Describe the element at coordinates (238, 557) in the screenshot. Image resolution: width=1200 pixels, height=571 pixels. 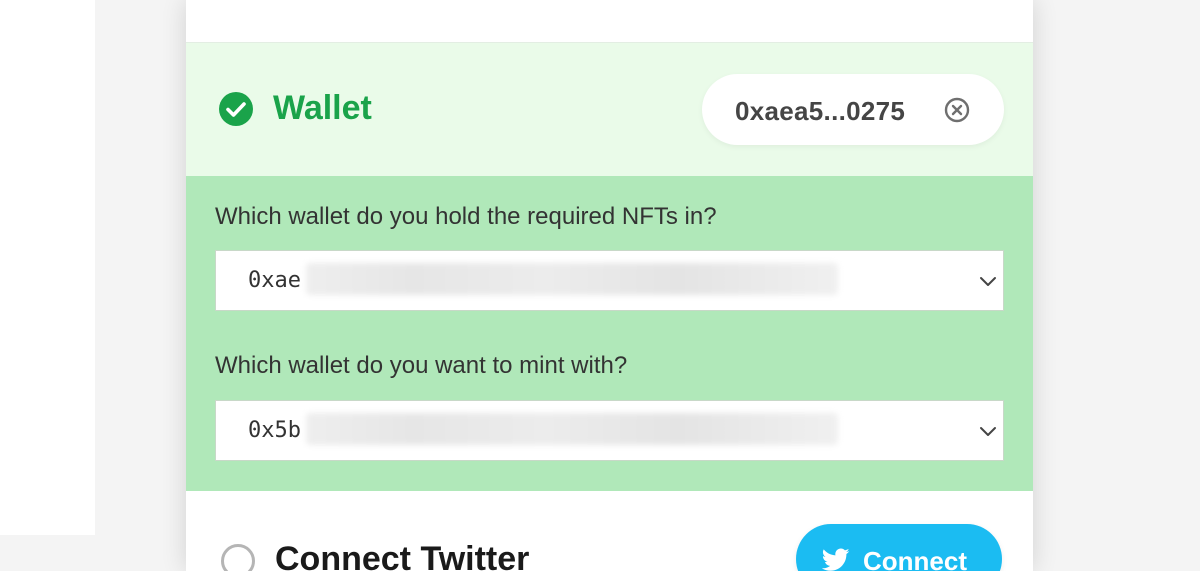
I see `radio-unchecked-icon` at that location.